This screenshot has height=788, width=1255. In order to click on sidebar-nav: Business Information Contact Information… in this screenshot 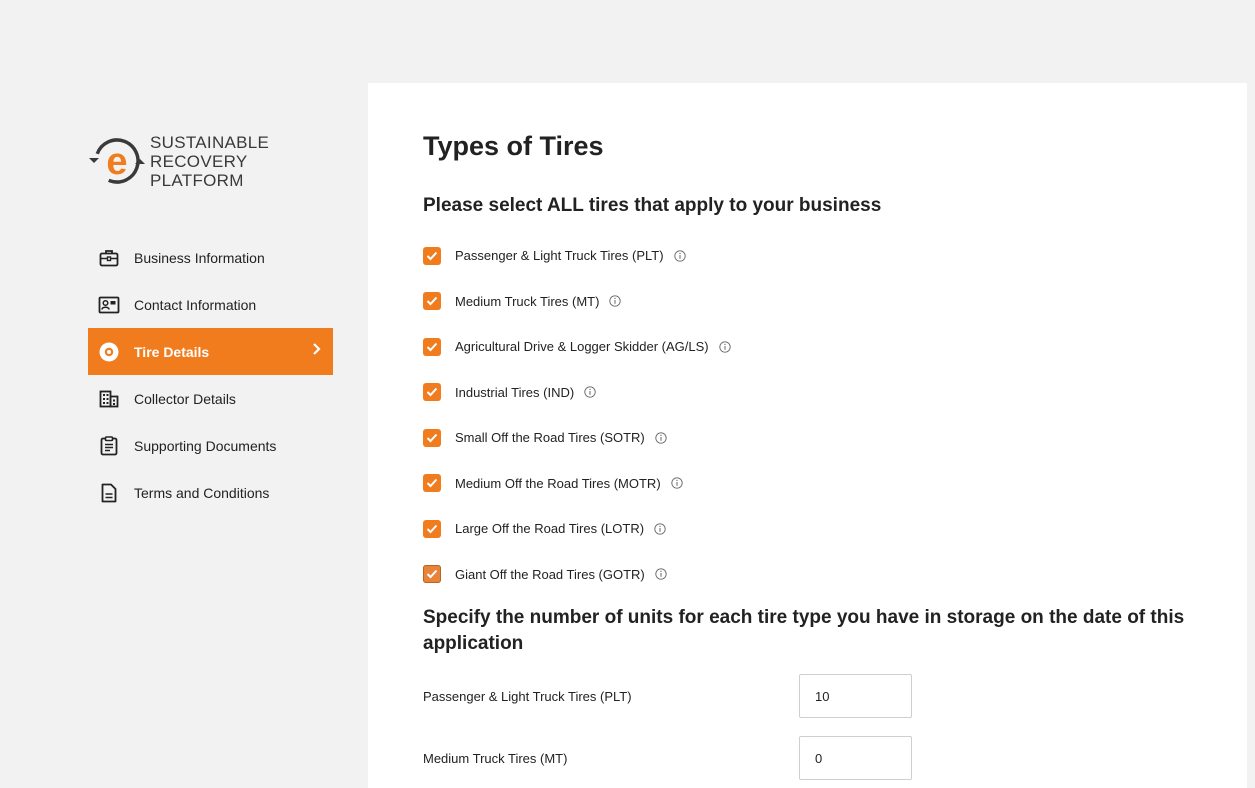, I will do `click(210, 375)`.